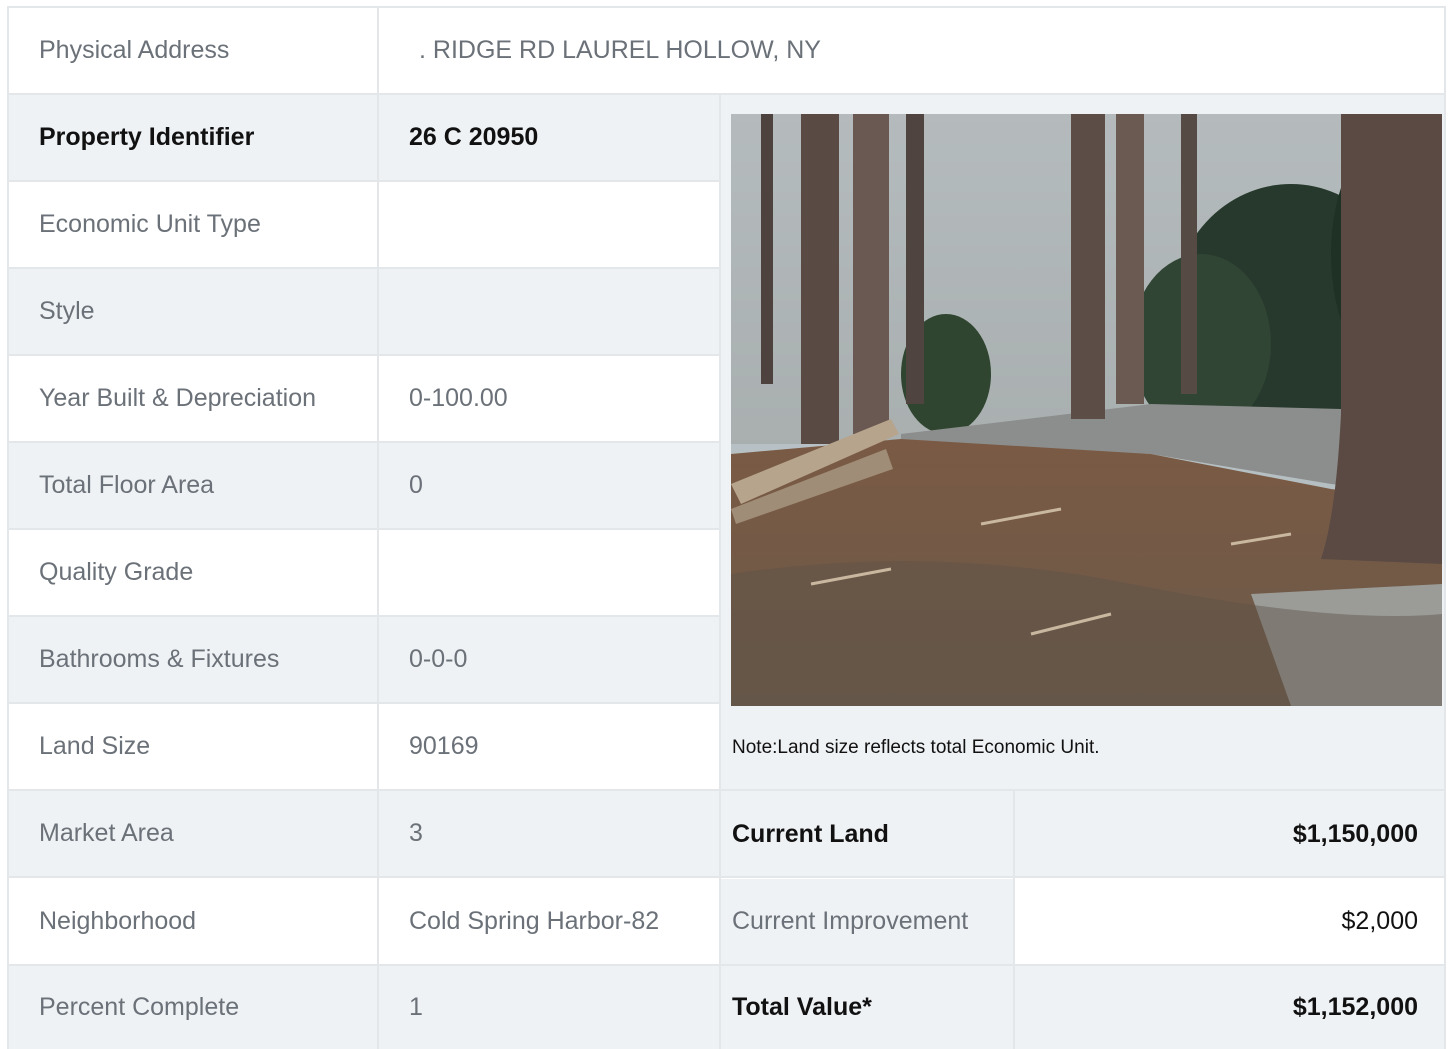 Image resolution: width=1449 pixels, height=1049 pixels. I want to click on row-value: 90169, so click(444, 746).